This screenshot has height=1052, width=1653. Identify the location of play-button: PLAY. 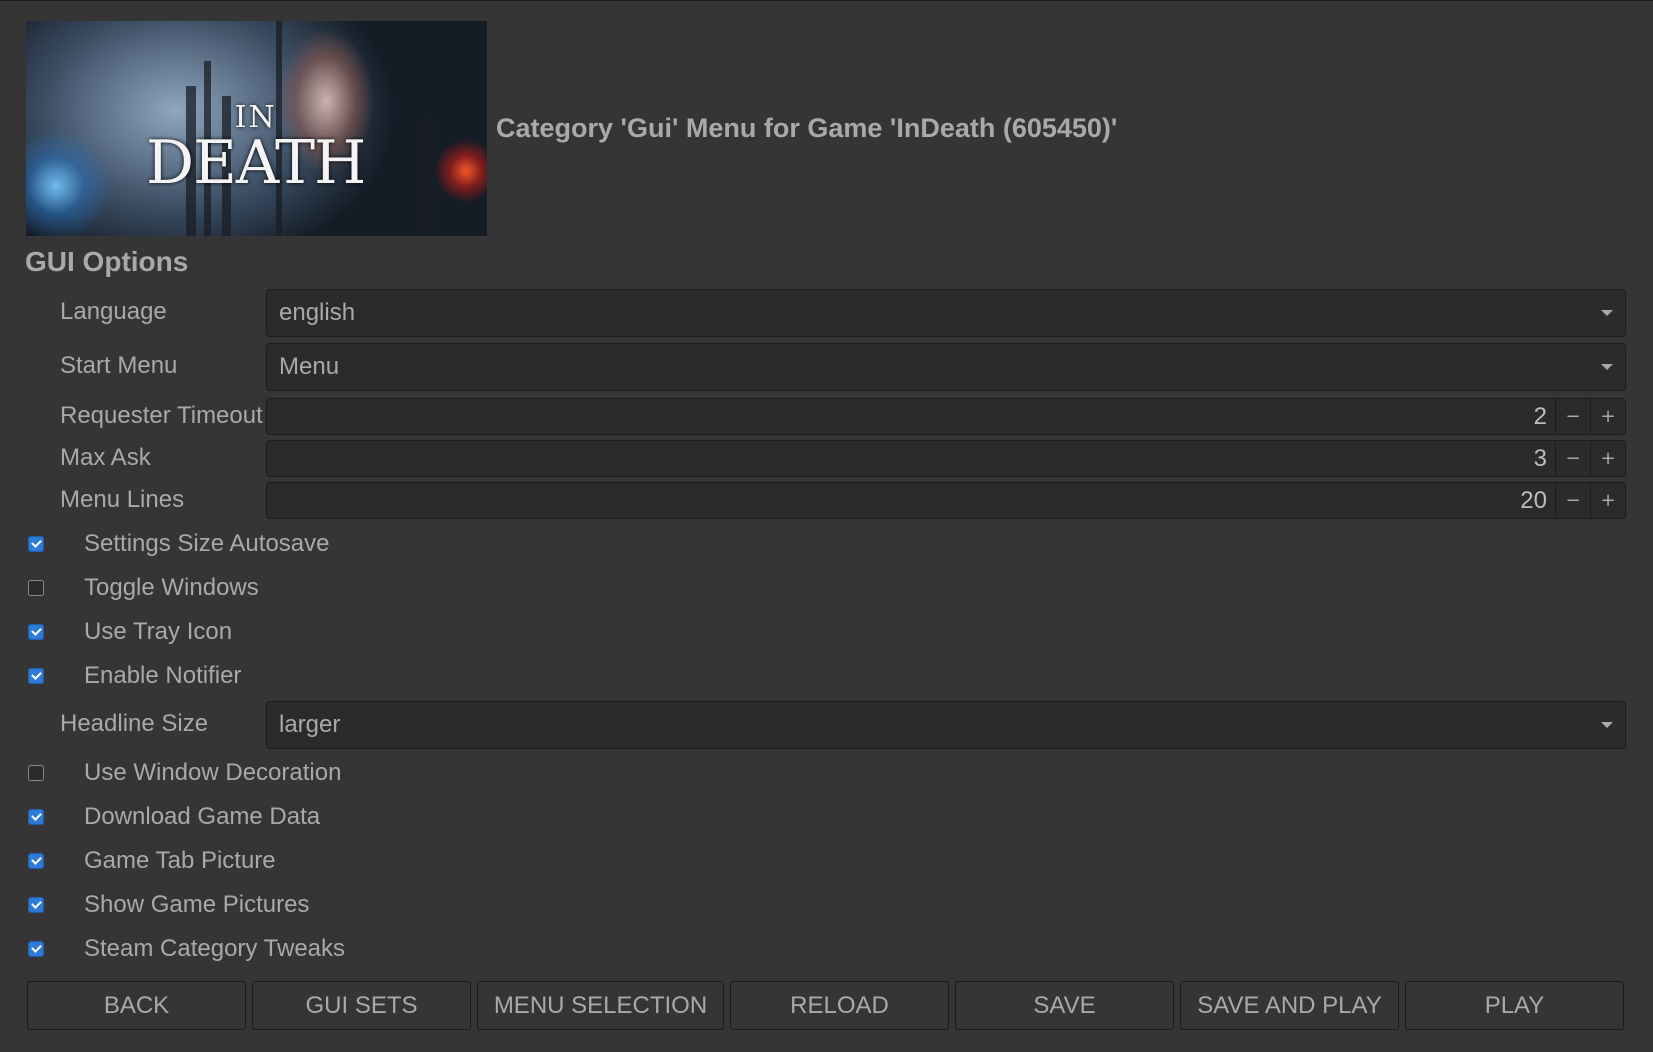
(1514, 1005).